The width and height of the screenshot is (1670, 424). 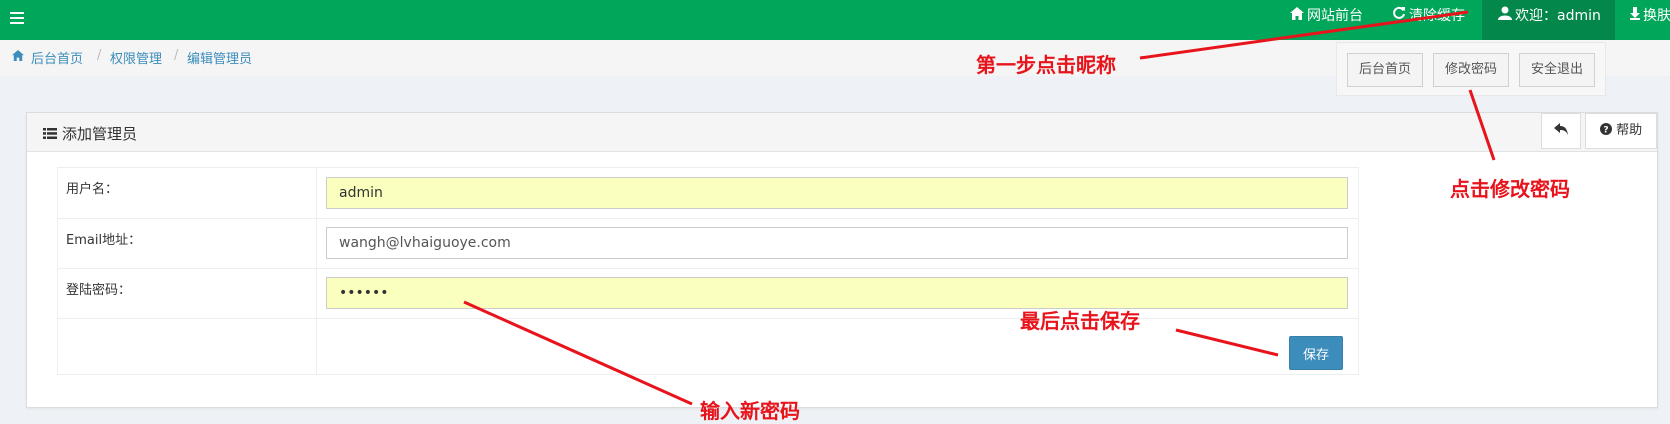 What do you see at coordinates (1510, 189) in the screenshot?
I see `annotation-step2: 点击修改密码` at bounding box center [1510, 189].